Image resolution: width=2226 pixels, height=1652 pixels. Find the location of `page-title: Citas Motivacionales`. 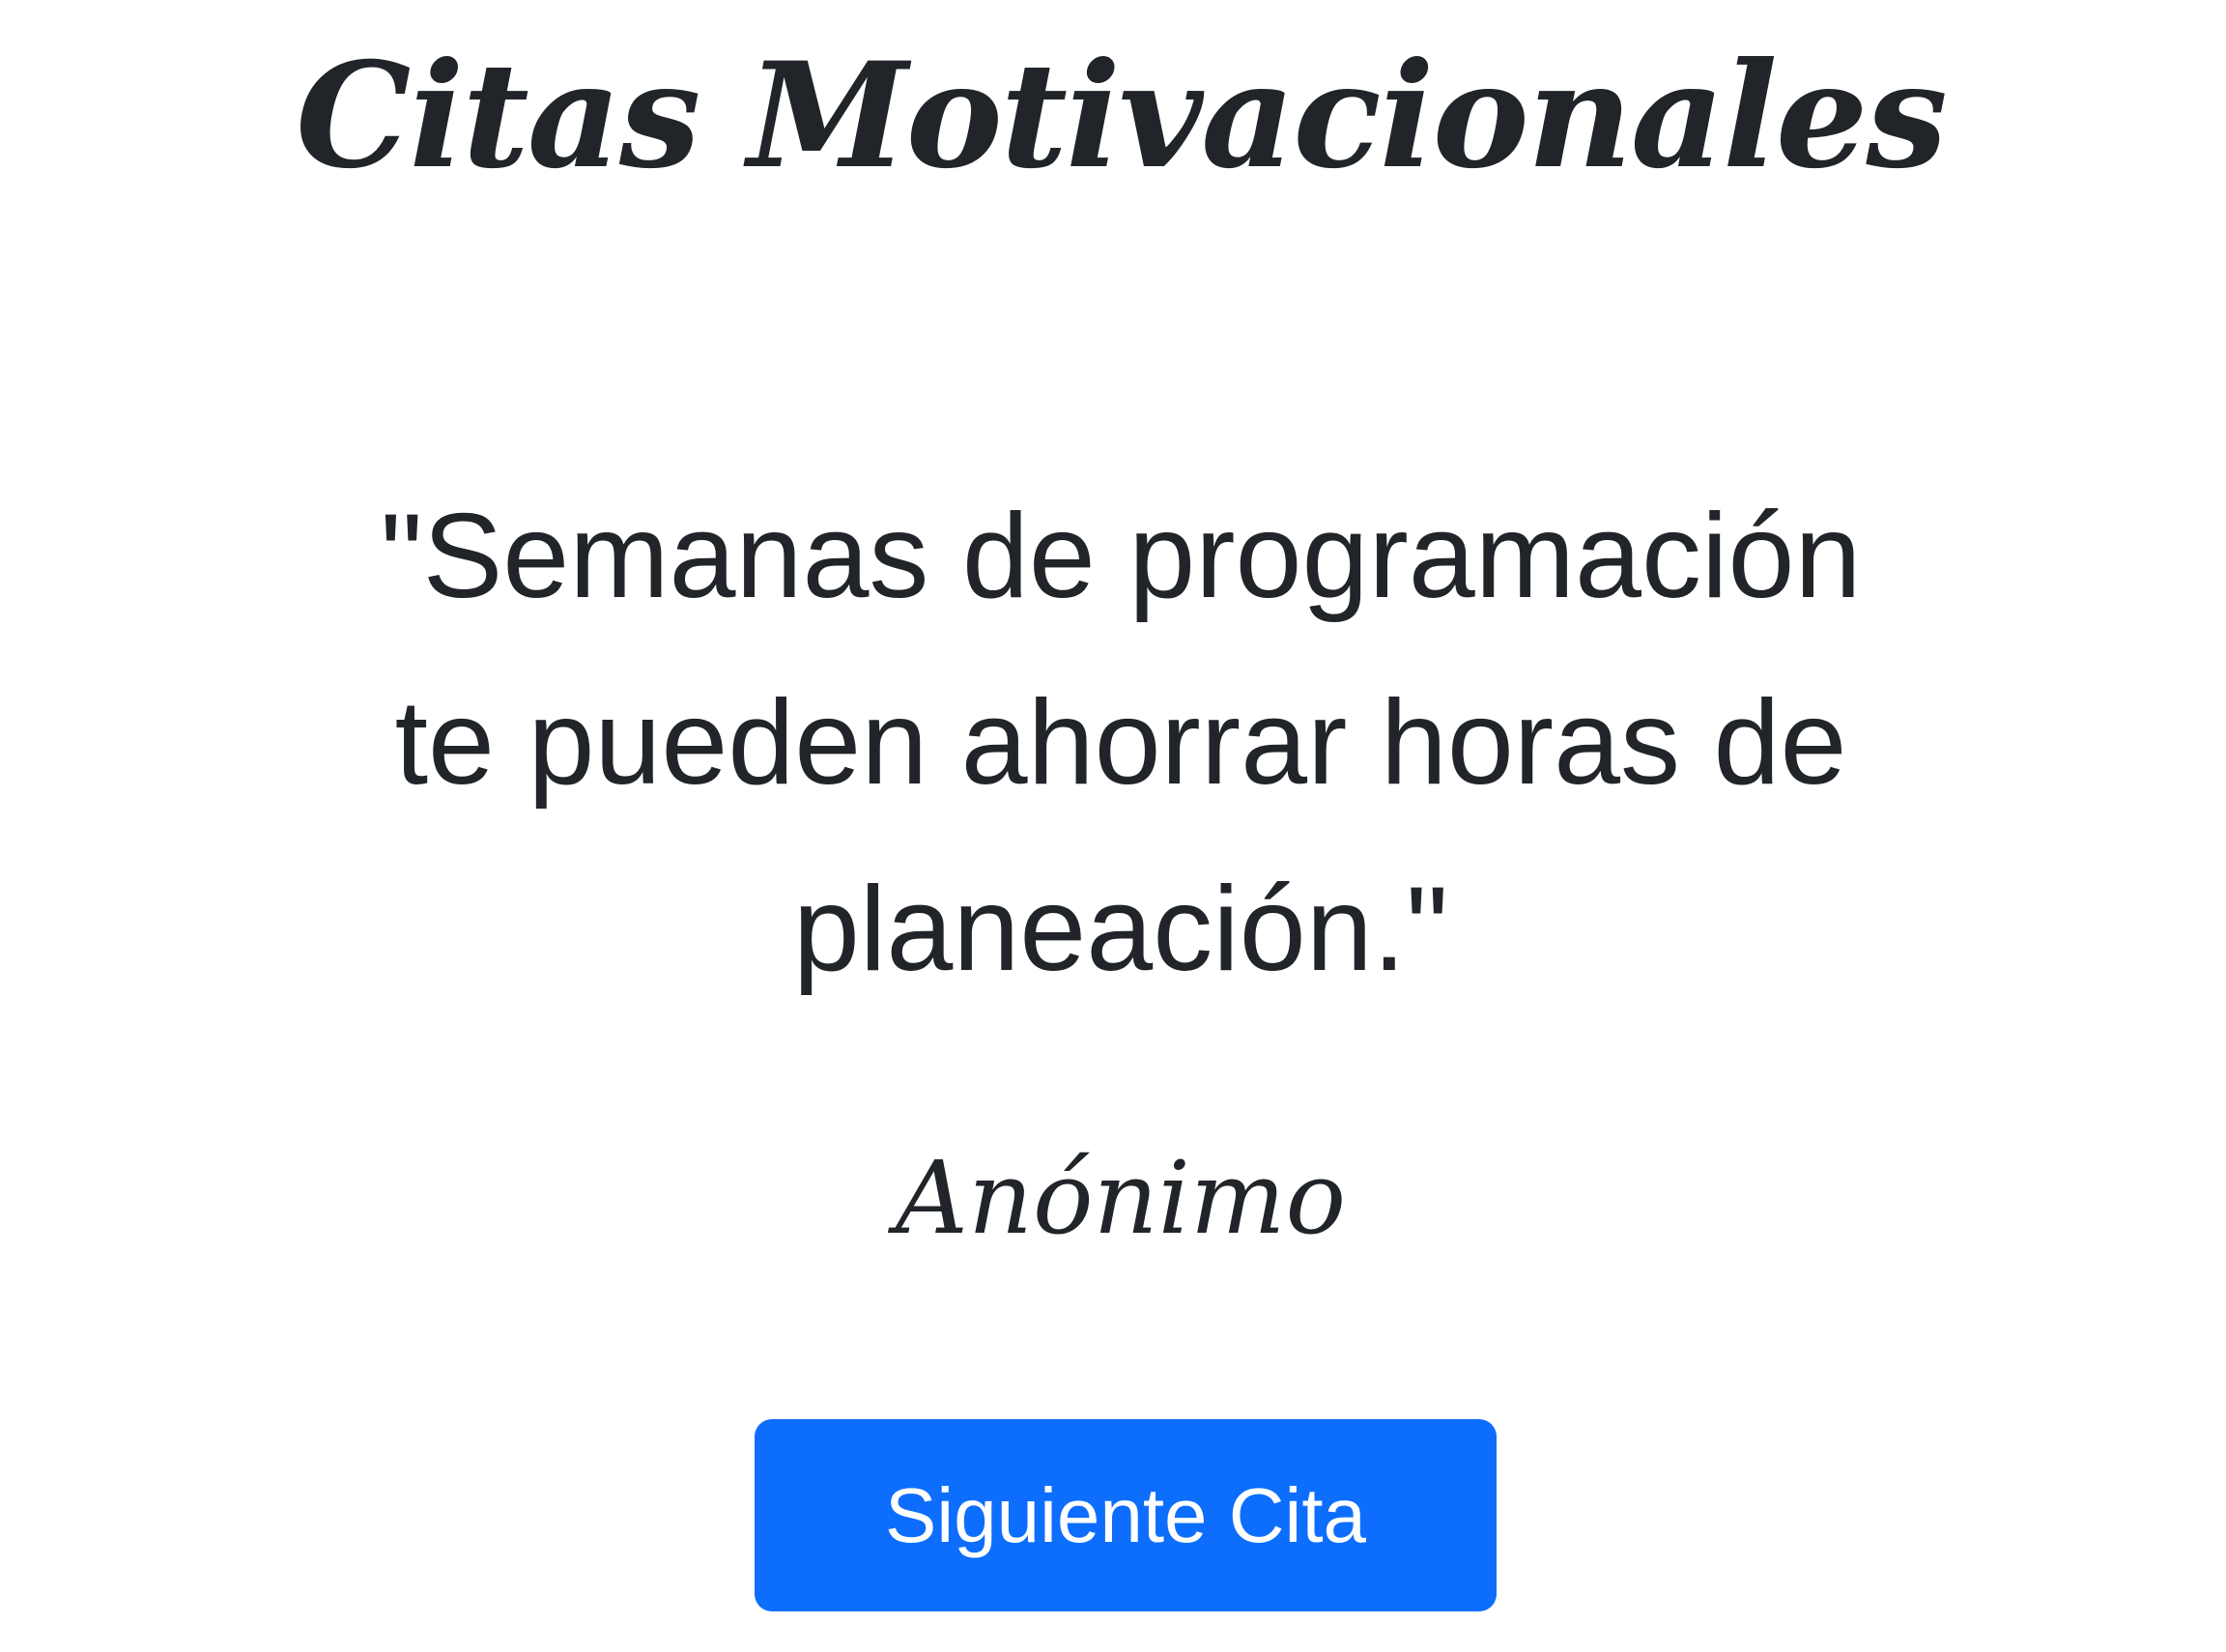

page-title: Citas Motivacionales is located at coordinates (1122, 116).